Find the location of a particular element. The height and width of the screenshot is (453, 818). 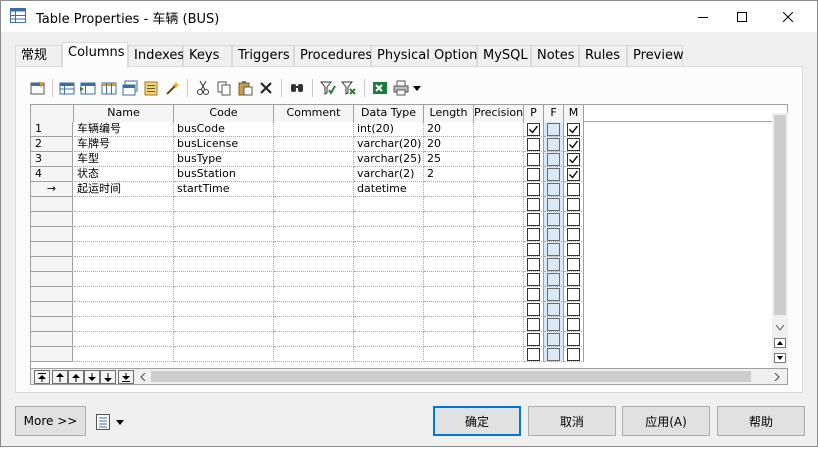

more-button: More >> is located at coordinates (50, 421).